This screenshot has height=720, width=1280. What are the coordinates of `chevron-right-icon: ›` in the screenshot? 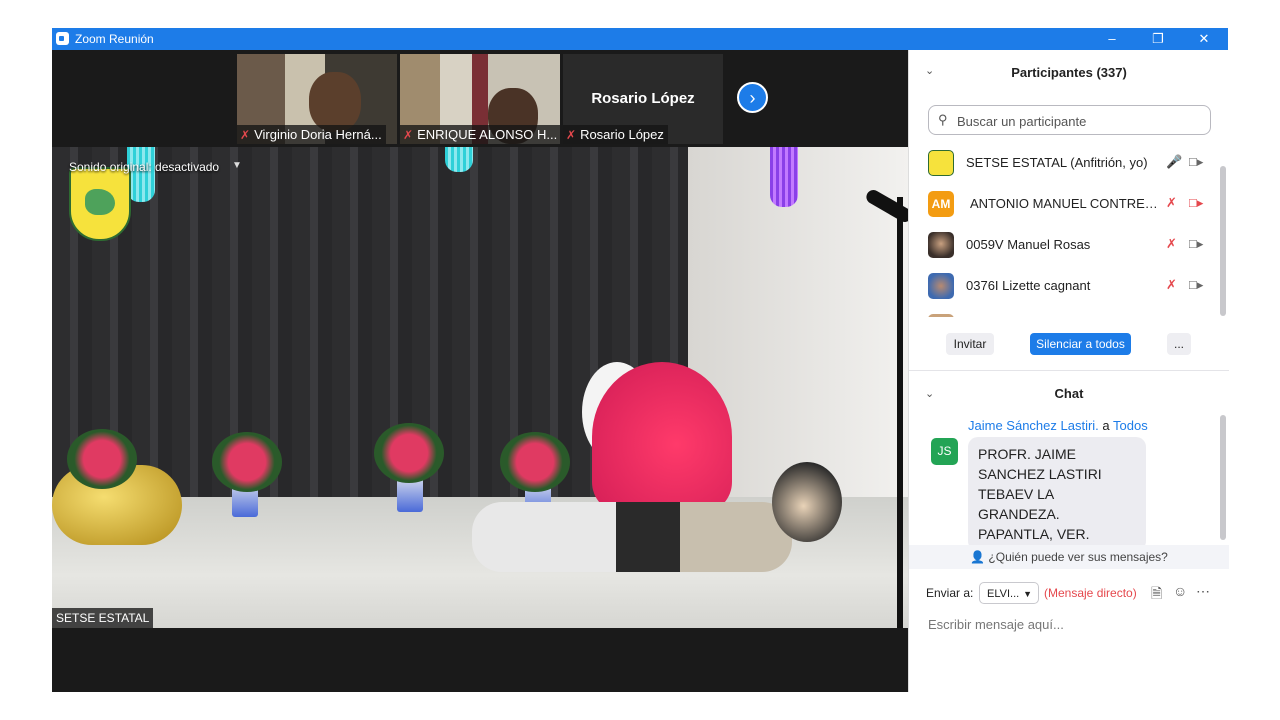 It's located at (752, 98).